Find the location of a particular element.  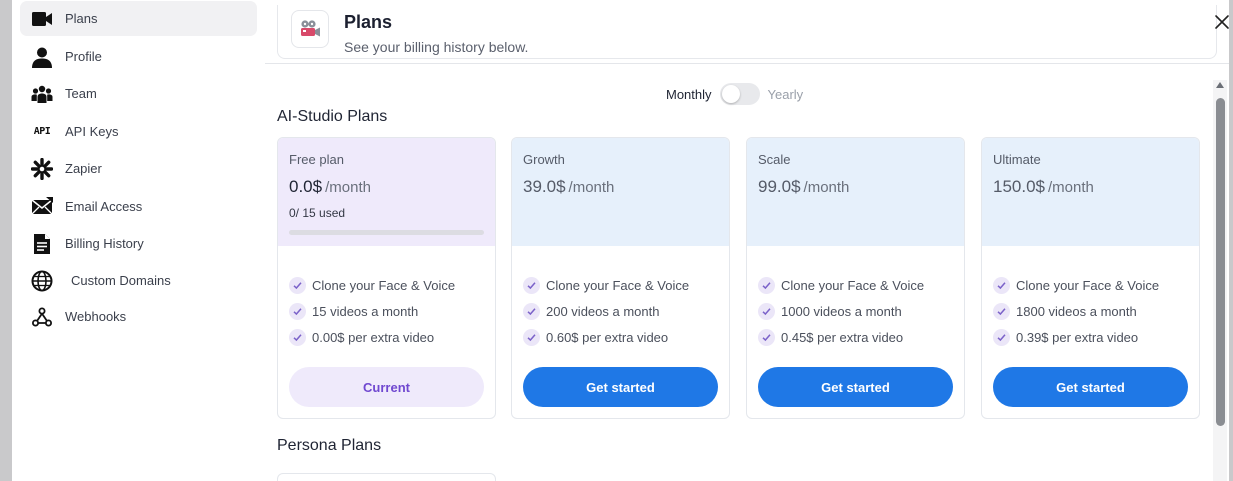

zapier-icon is located at coordinates (42, 169).